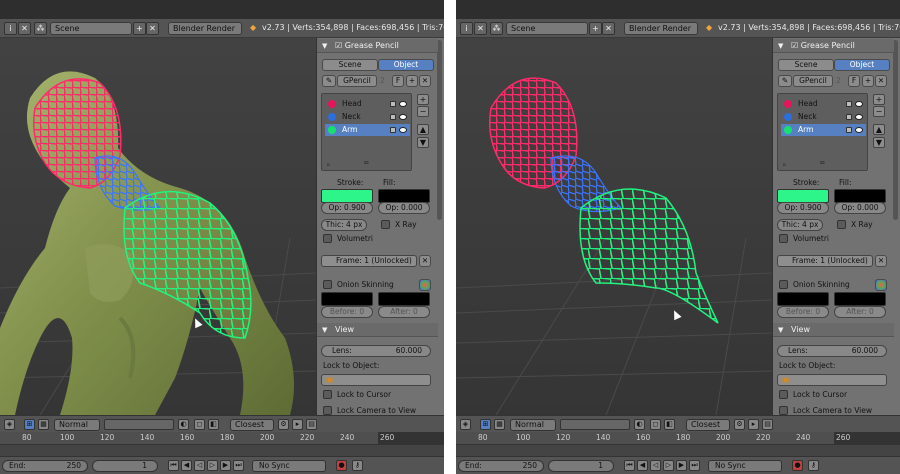 Image resolution: width=900 pixels, height=474 pixels. Describe the element at coordinates (40, 28) in the screenshot. I see `scene-icon: ⁂` at that location.